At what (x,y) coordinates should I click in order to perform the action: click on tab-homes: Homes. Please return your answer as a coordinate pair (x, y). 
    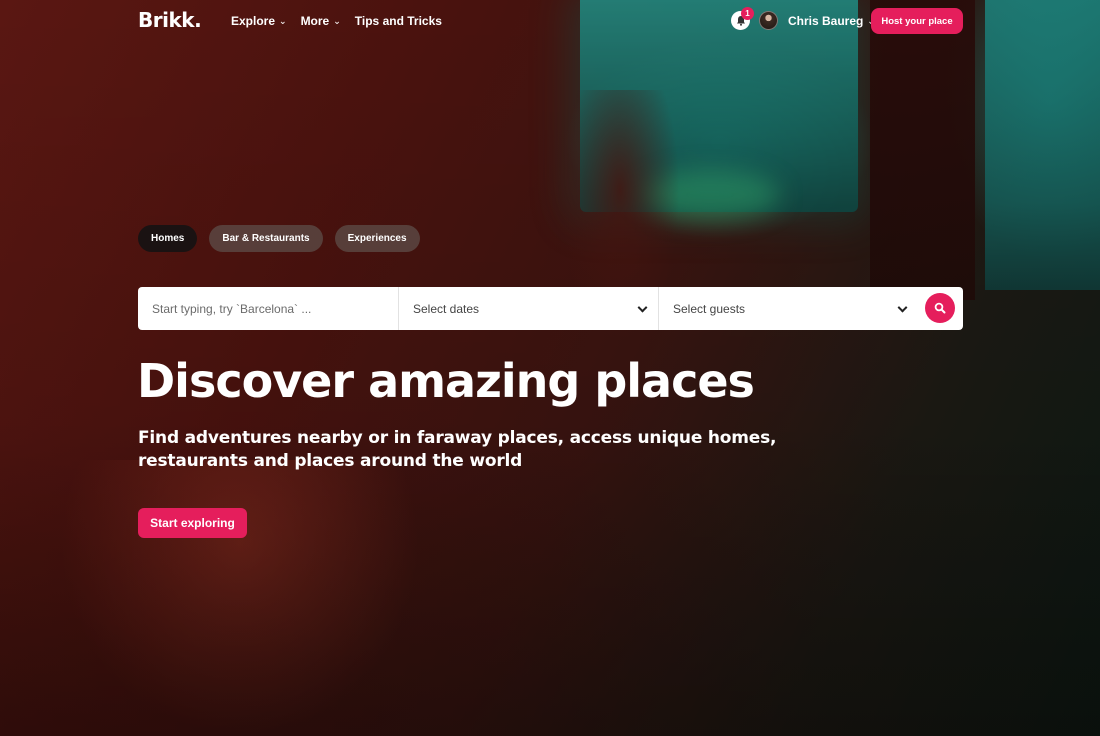
    Looking at the image, I should click on (168, 238).